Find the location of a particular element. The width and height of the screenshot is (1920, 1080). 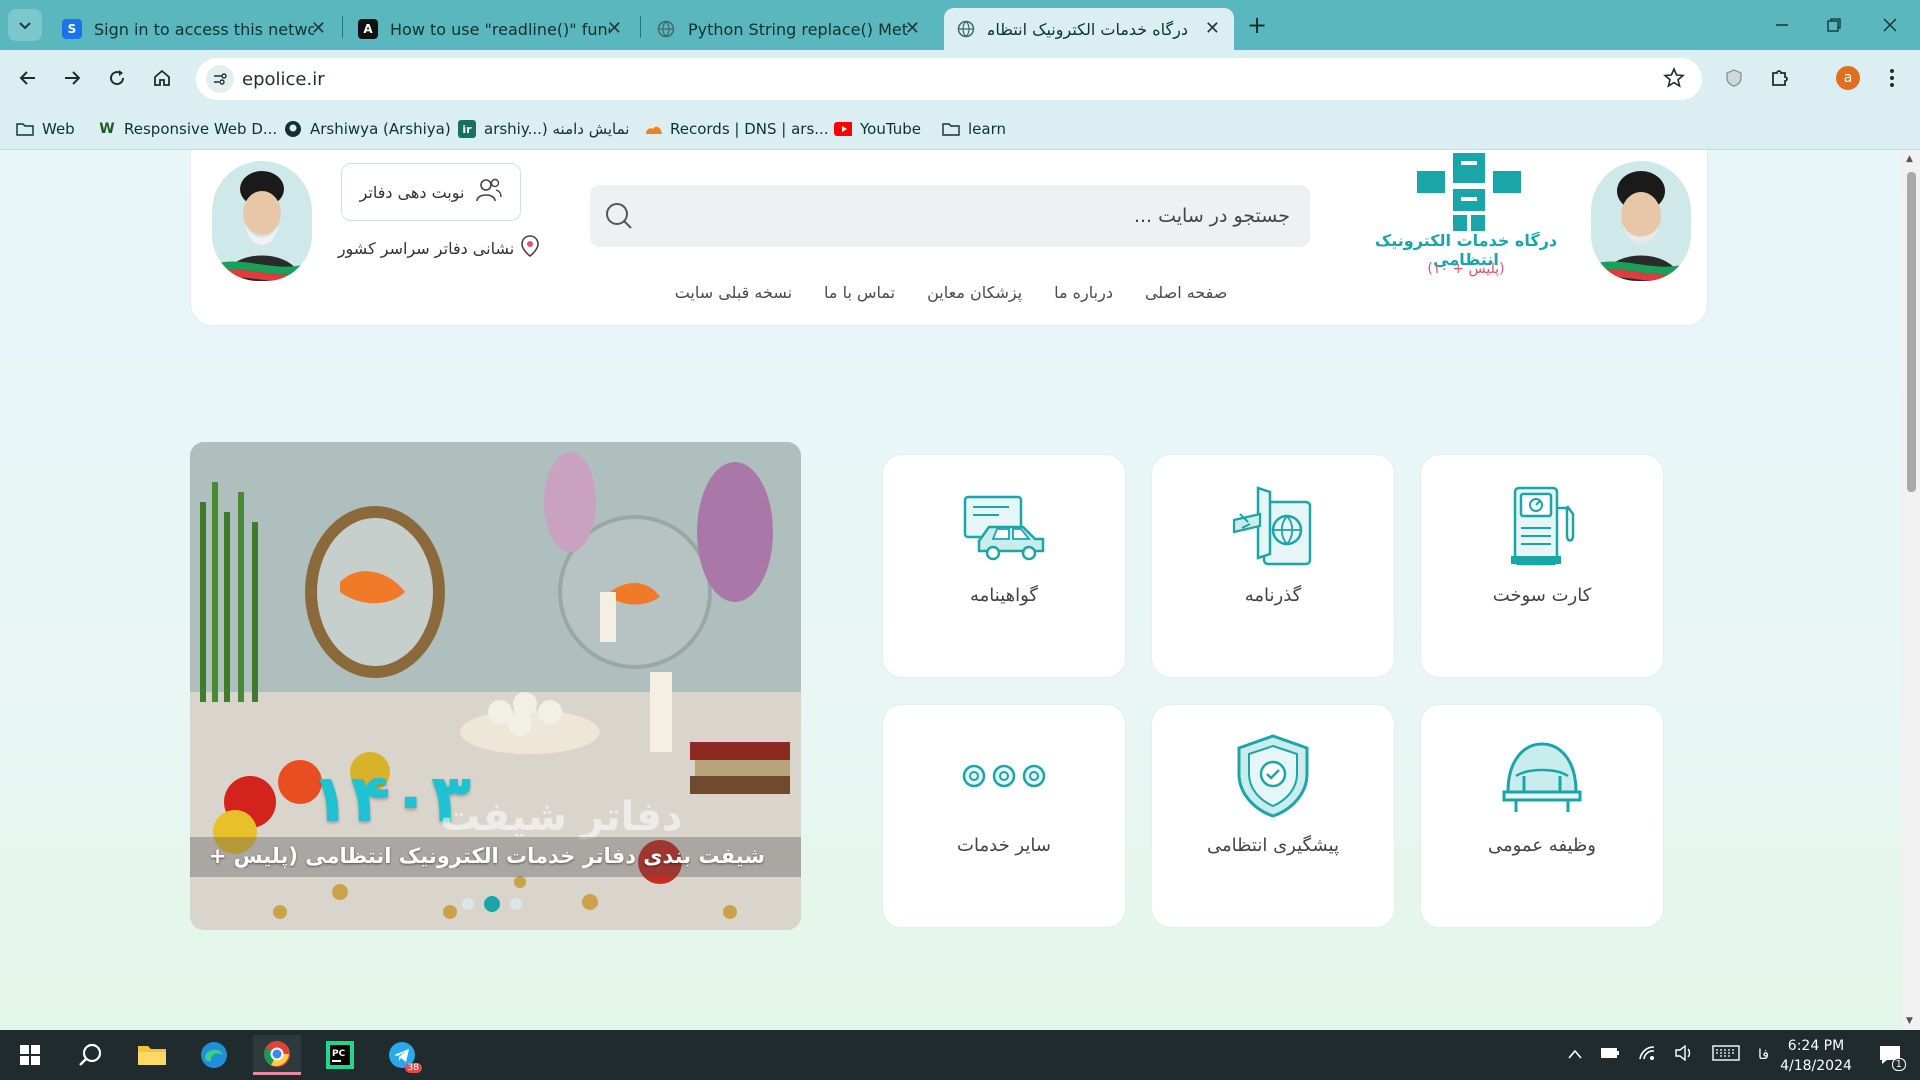

tab-python-replace: Python String replace() Metho ✕ is located at coordinates (789, 29).